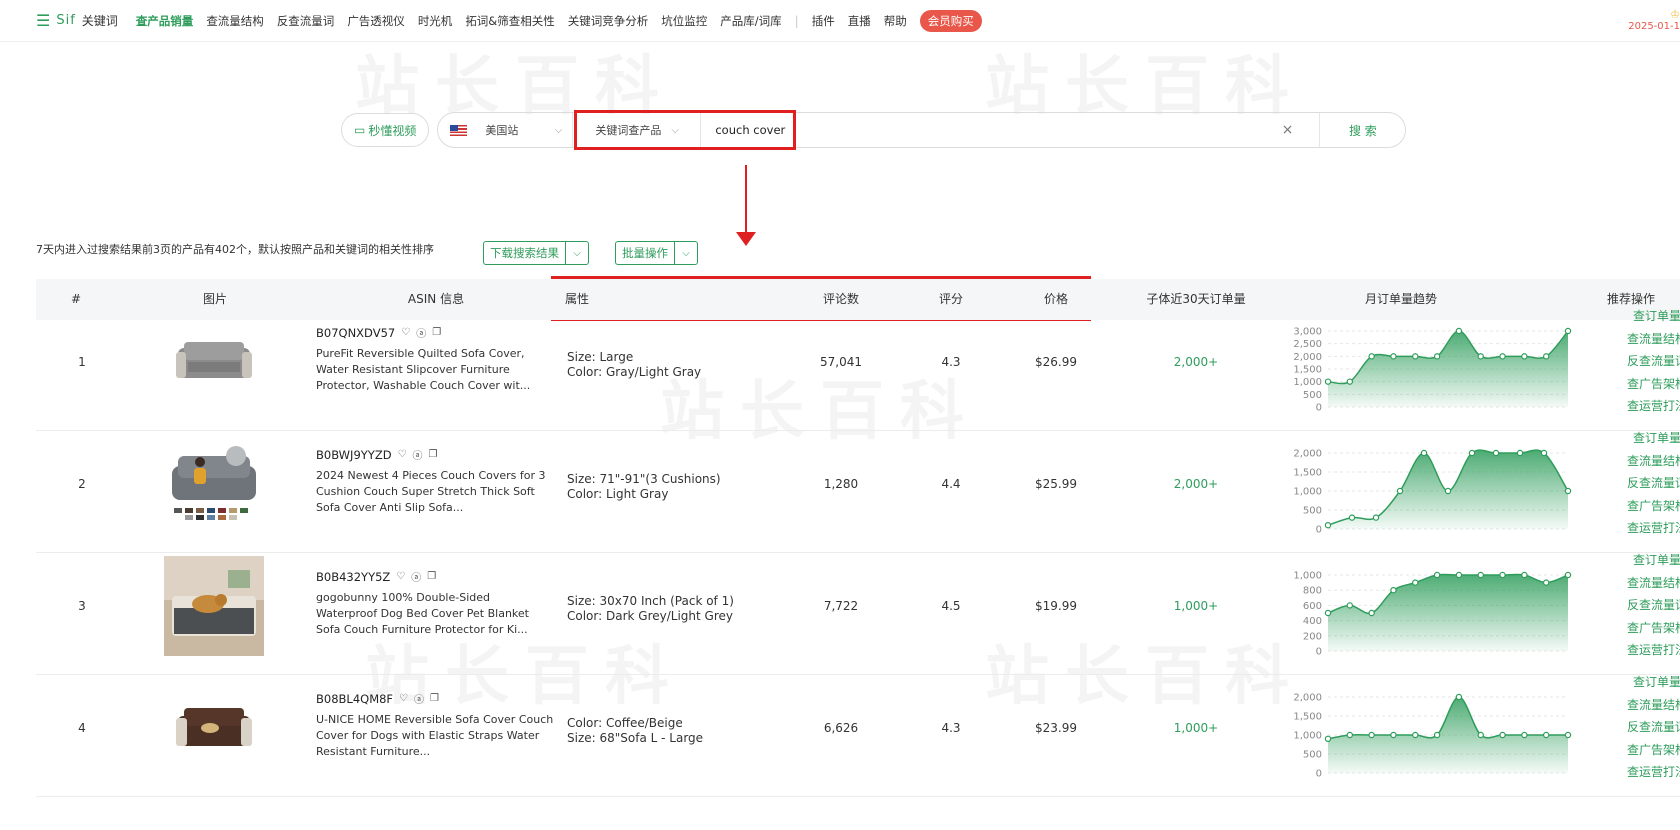 This screenshot has height=830, width=1680. I want to click on nav-item-live: 直播, so click(859, 21).